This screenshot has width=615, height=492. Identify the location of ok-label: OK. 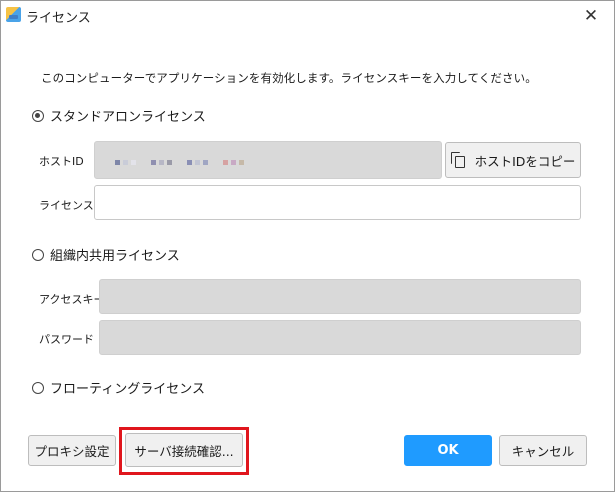
(448, 450).